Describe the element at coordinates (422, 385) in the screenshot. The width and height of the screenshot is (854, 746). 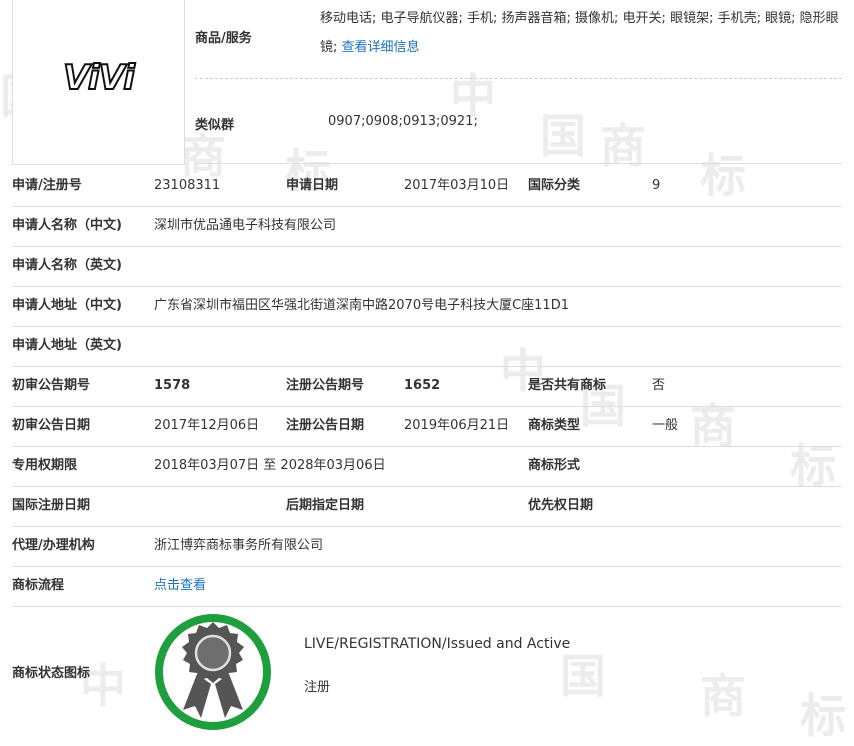
I see `reg-pub-no-value: 1652` at that location.